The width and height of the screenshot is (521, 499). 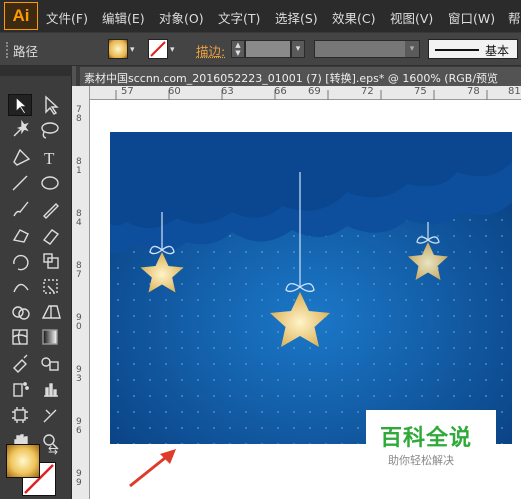 What do you see at coordinates (298, 49) in the screenshot?
I see `stroke-weight-dropdown-icon: ▾` at bounding box center [298, 49].